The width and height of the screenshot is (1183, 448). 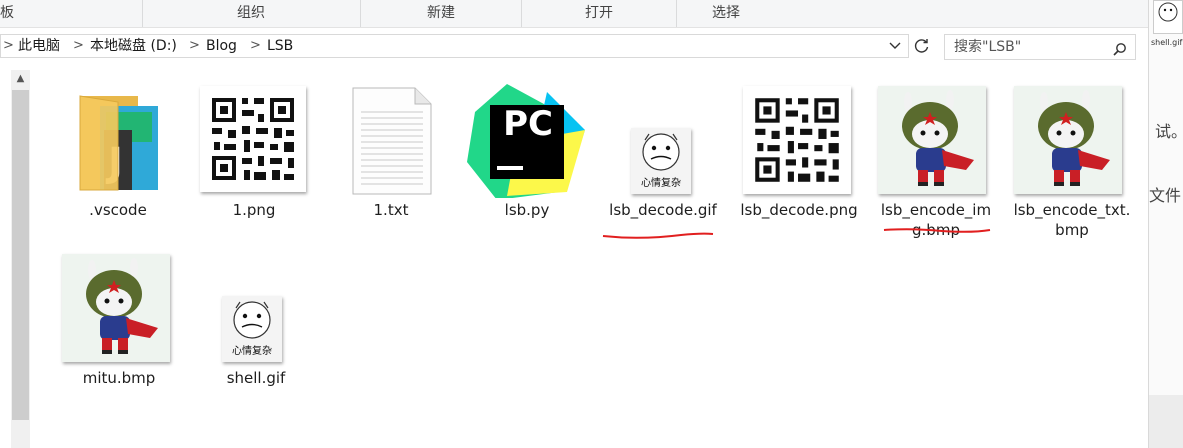 I want to click on ribbon-group-open: 打开, so click(x=599, y=13).